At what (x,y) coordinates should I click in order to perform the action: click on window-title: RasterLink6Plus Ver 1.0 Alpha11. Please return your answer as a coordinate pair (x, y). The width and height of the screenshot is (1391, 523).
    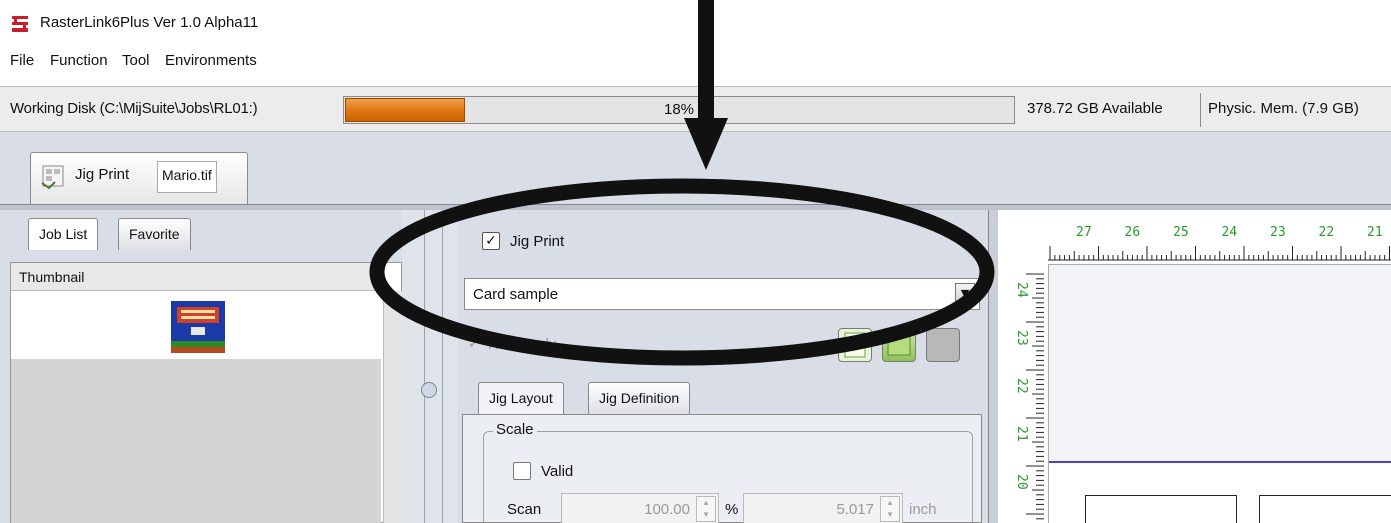
    Looking at the image, I should click on (149, 22).